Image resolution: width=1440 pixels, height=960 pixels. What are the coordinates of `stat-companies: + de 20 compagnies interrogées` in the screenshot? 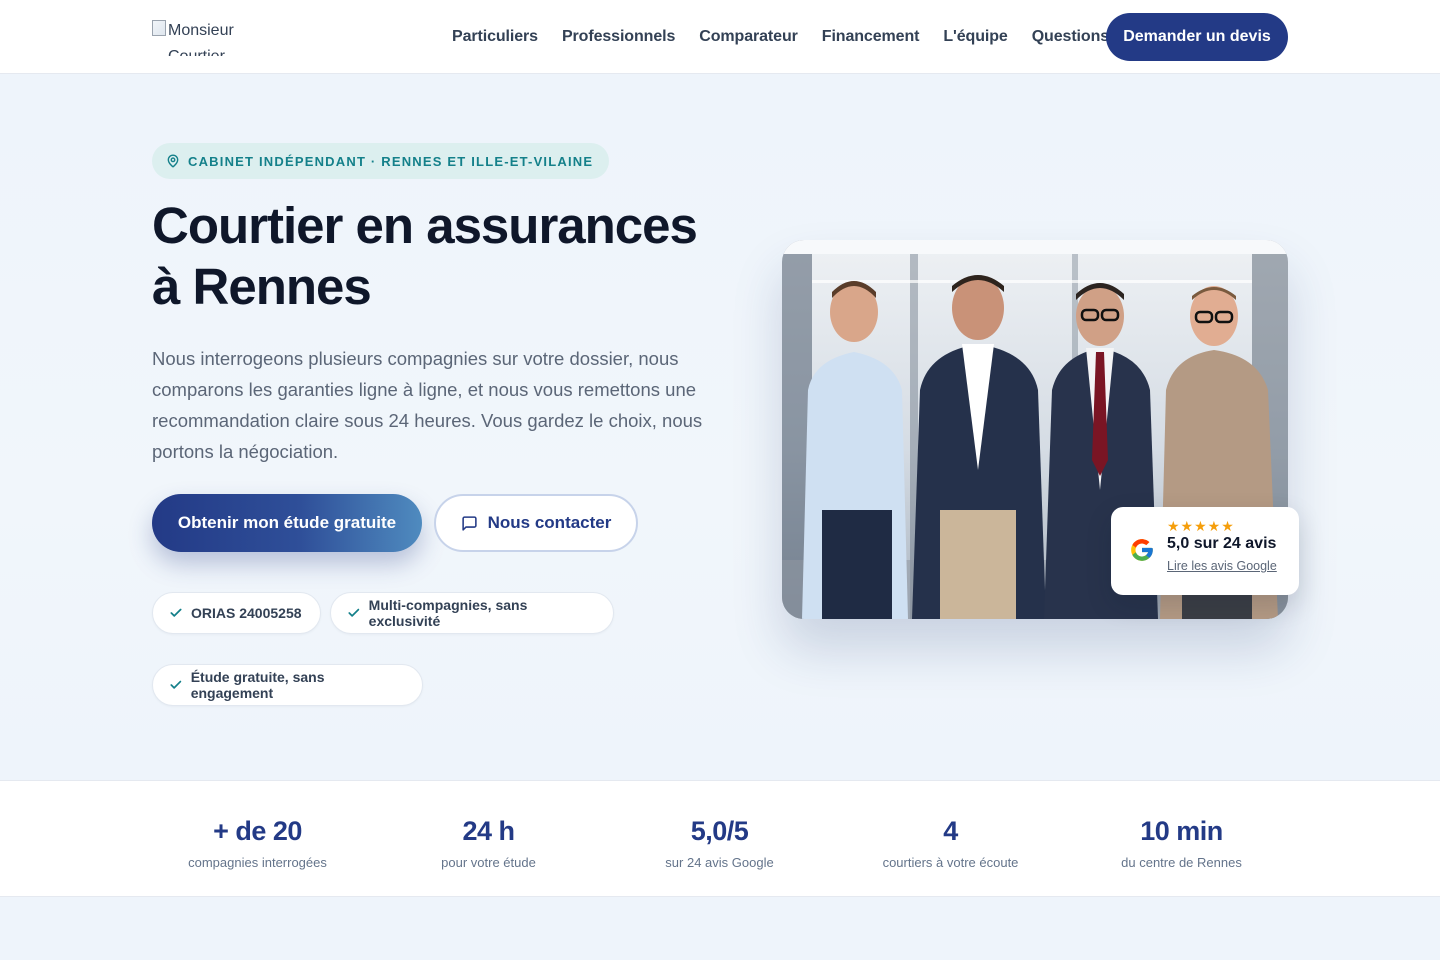 It's located at (257, 842).